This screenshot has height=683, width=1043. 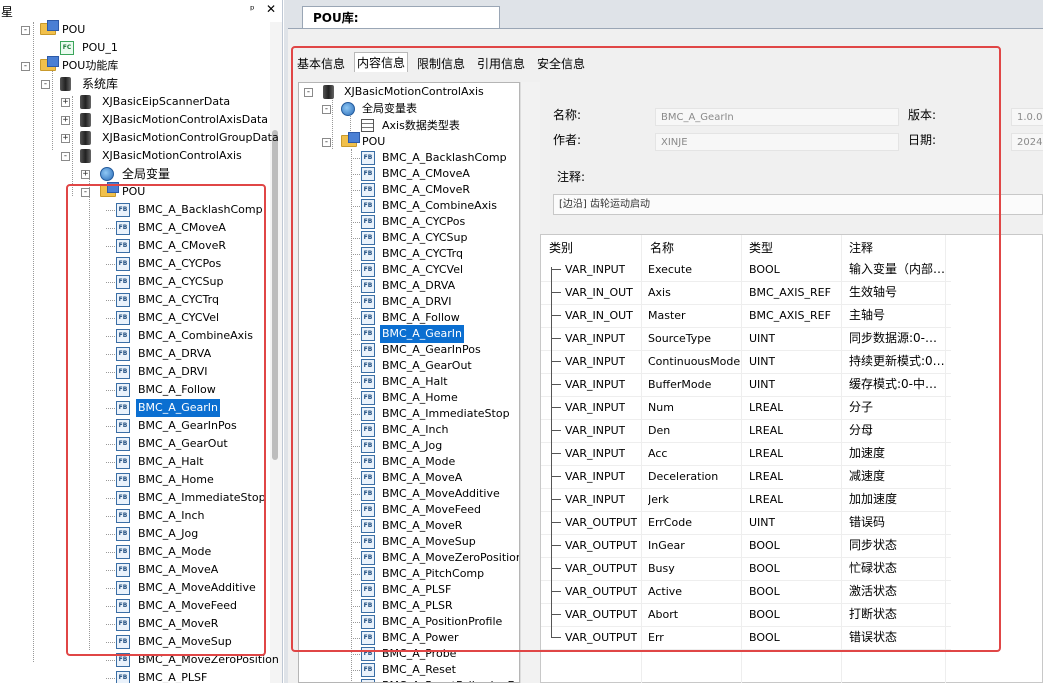 What do you see at coordinates (135, 228) in the screenshot?
I see `tree-node: FB BMC_A_CMoveA` at bounding box center [135, 228].